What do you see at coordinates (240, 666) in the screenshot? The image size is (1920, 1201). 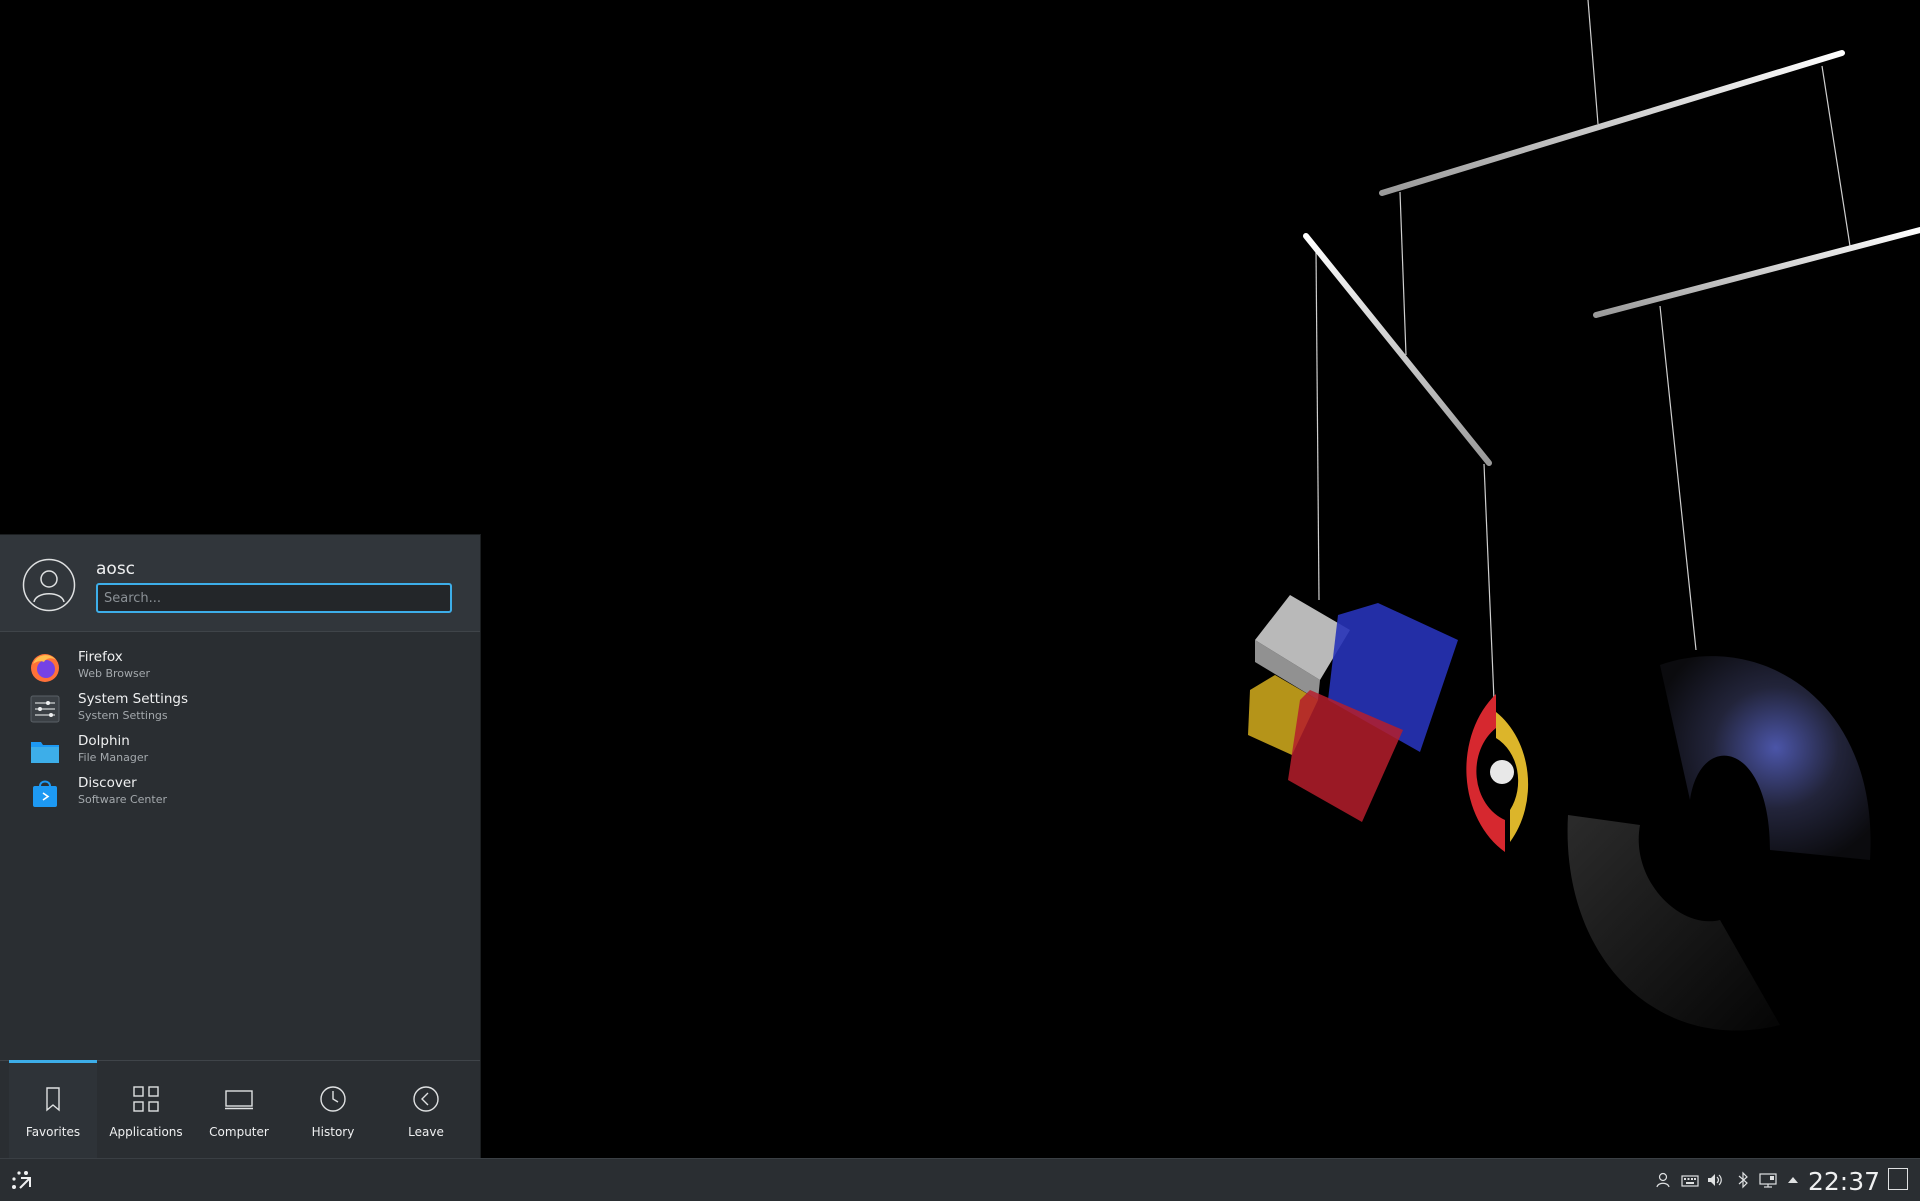 I see `favorite-item-firefox: Firefox Web Browser` at bounding box center [240, 666].